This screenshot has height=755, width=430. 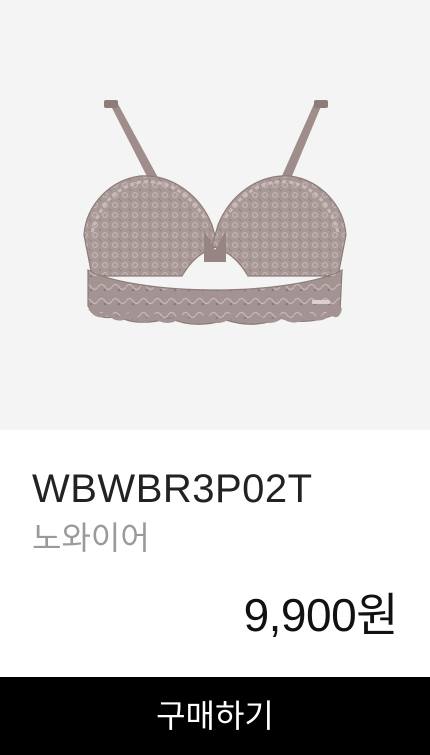 I want to click on right-cup, so click(x=279, y=226).